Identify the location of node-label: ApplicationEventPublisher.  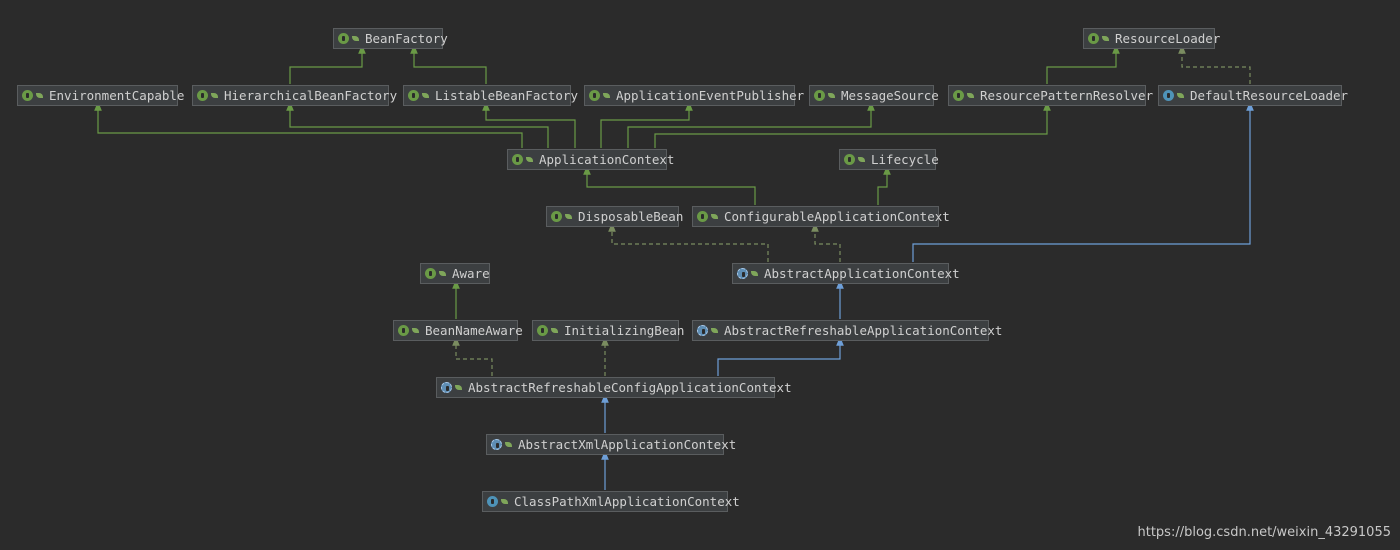
(710, 95).